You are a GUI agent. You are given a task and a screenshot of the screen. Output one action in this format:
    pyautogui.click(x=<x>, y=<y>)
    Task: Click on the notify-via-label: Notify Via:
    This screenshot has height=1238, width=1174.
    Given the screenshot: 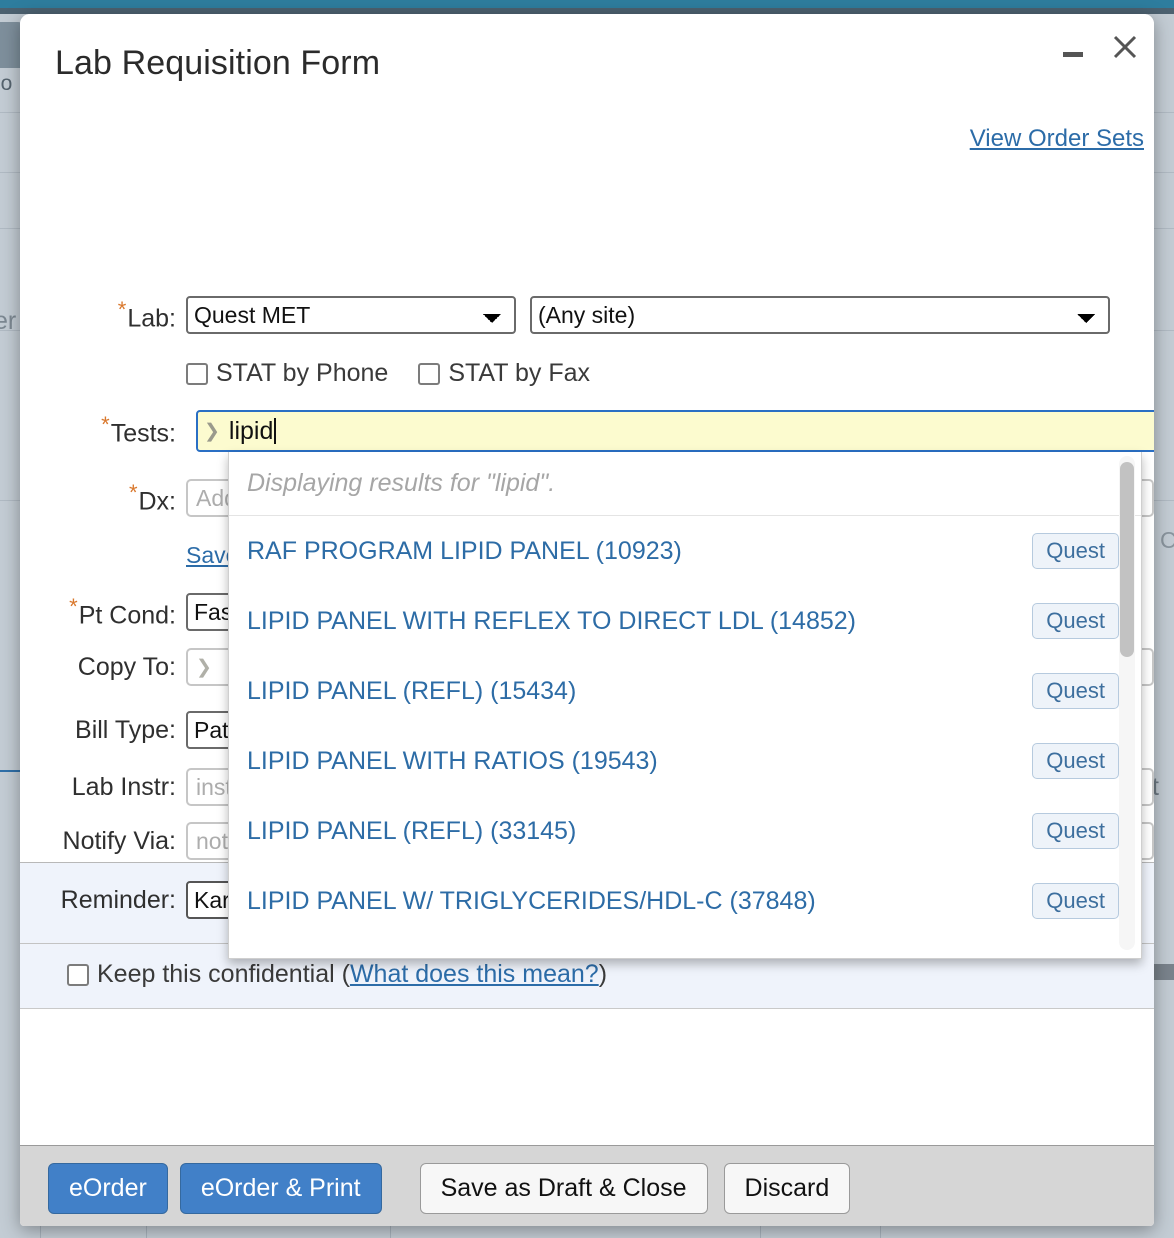 What is the action you would take?
    pyautogui.click(x=103, y=841)
    